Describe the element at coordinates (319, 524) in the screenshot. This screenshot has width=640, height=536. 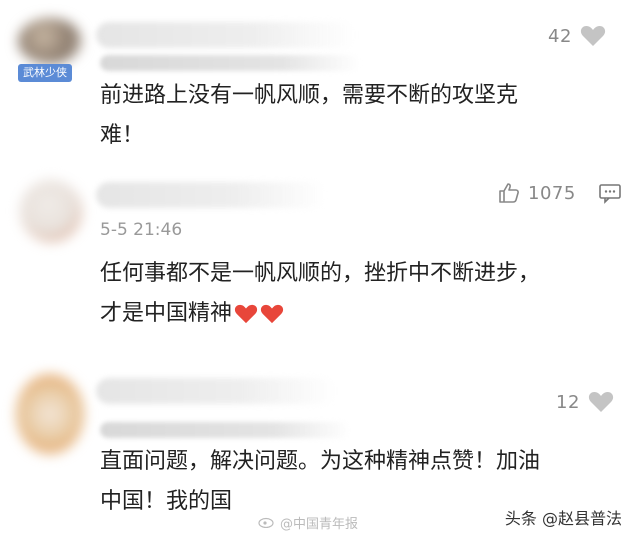
I see `watermark-left-text: @中国青年报` at that location.